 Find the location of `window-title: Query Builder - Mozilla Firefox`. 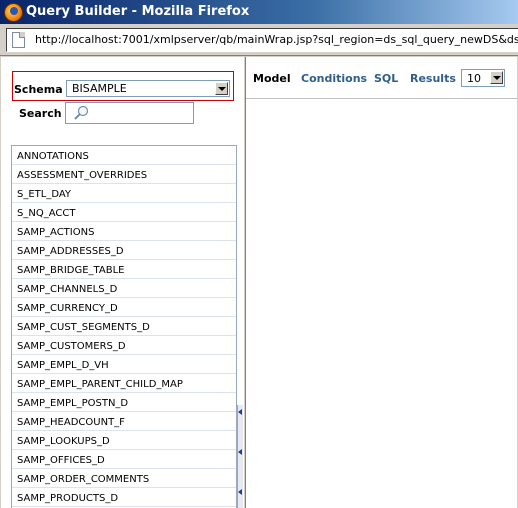

window-title: Query Builder - Mozilla Firefox is located at coordinates (138, 11).